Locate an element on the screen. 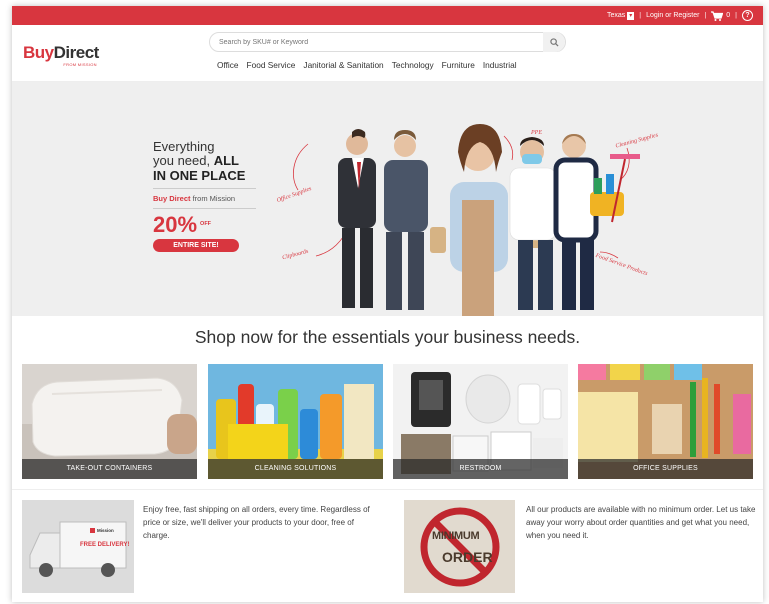  hero-line-2: you need, ALL is located at coordinates (218, 161).